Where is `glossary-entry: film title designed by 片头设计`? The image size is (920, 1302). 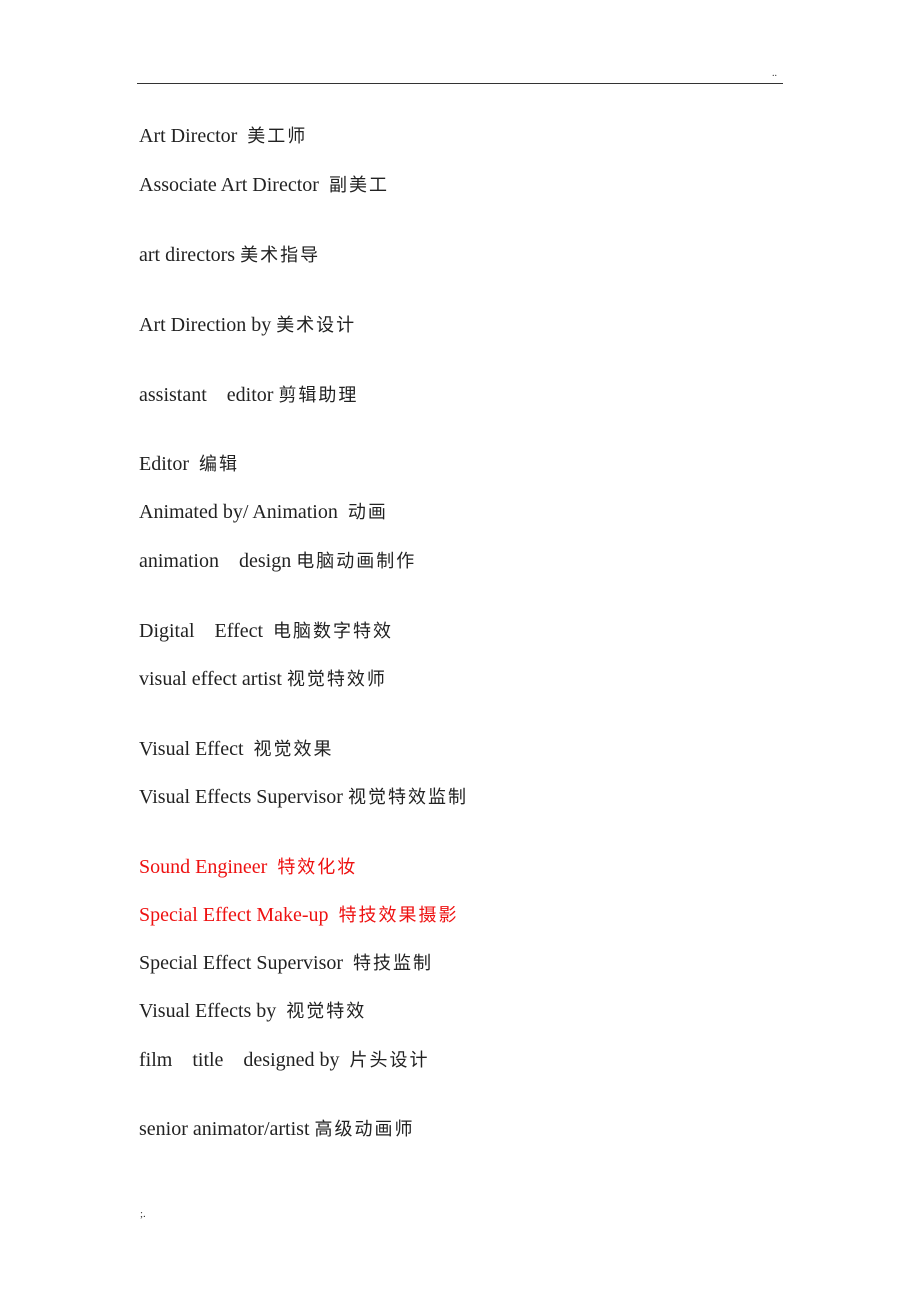
glossary-entry: film title designed by 片头设计 is located at coordinates (284, 1060).